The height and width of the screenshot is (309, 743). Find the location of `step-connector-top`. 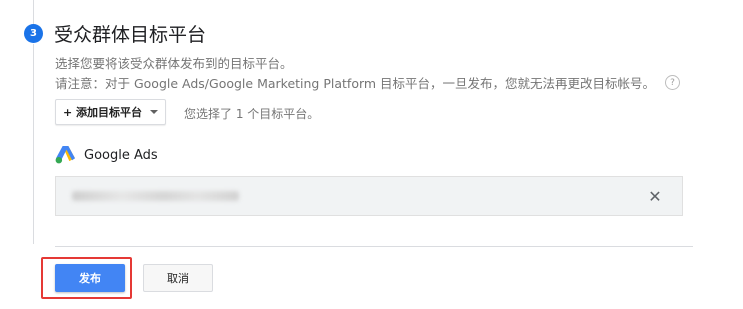

step-connector-top is located at coordinates (33, 12).